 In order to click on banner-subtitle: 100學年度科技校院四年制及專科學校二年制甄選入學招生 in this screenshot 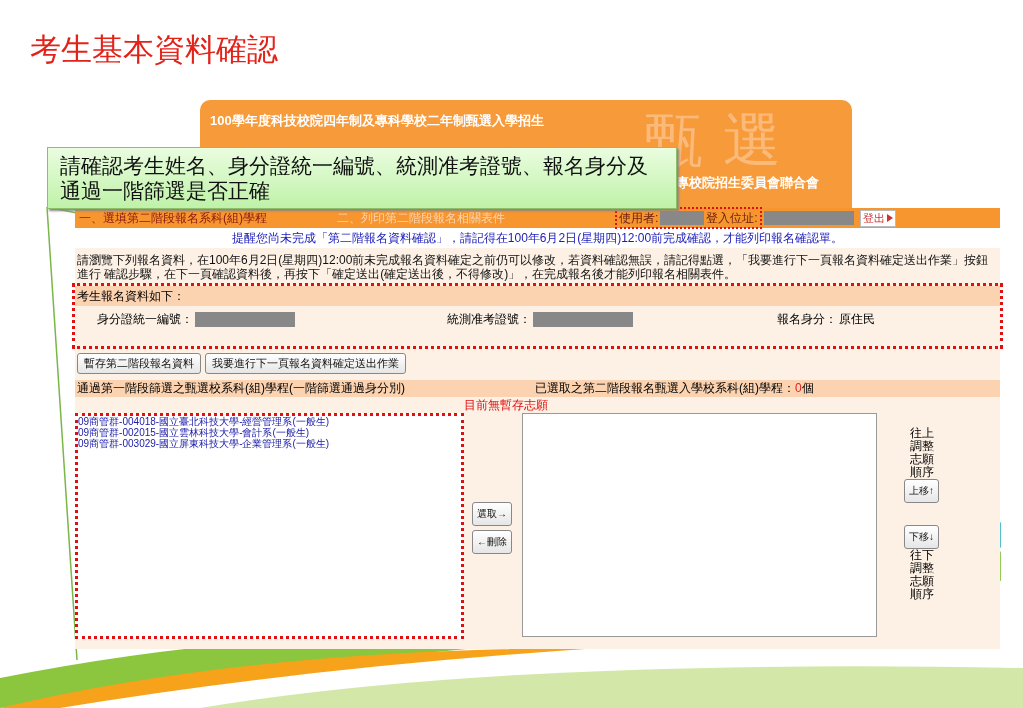, I will do `click(377, 121)`.